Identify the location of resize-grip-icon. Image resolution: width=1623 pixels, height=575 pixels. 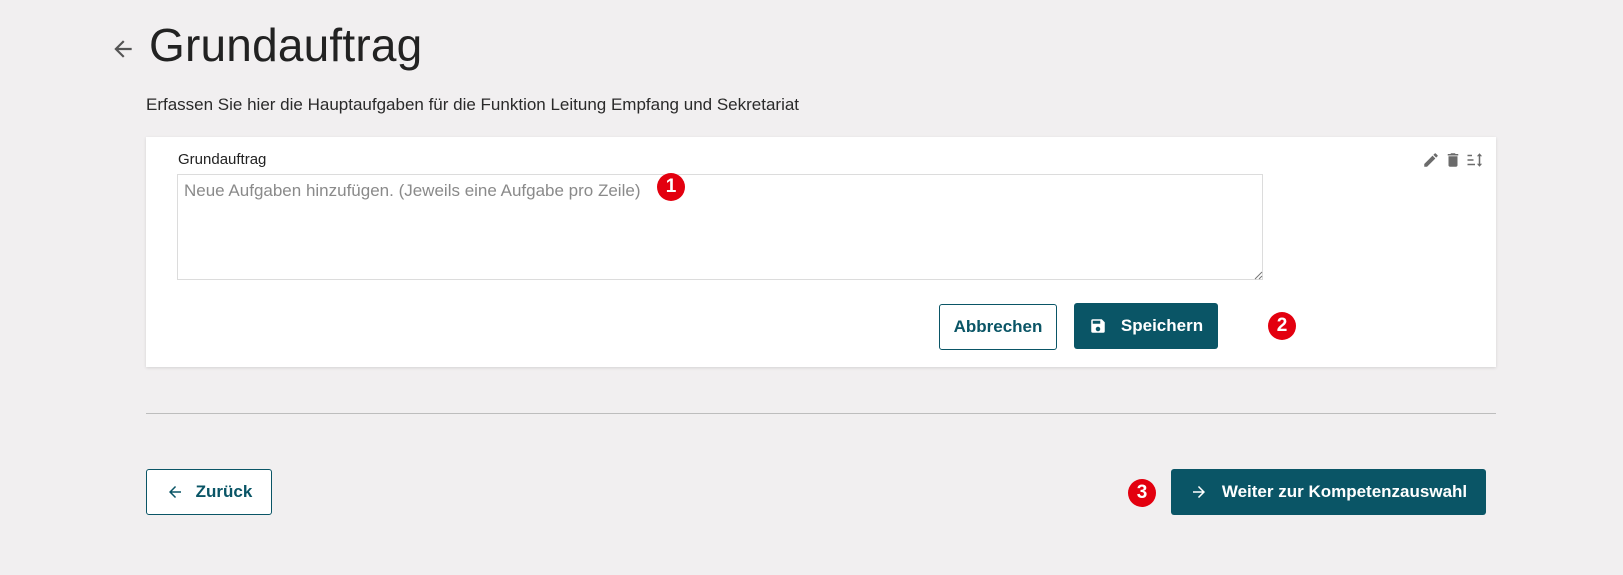
(1258, 275).